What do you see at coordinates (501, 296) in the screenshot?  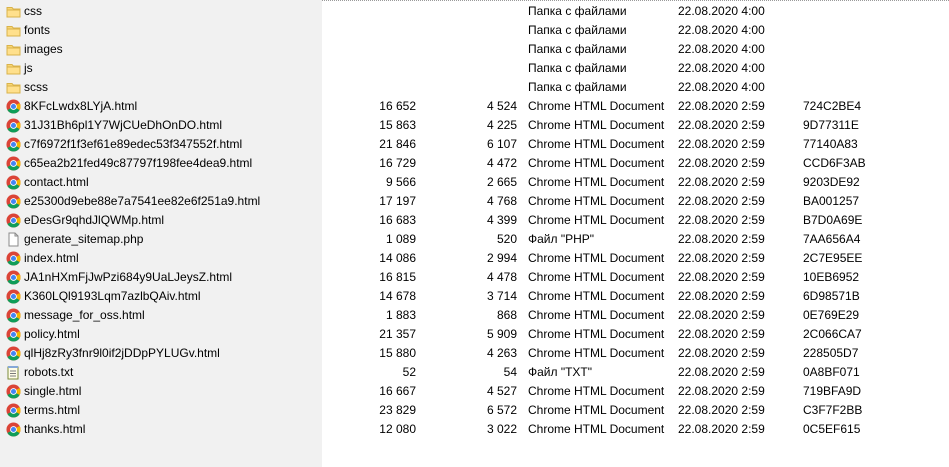 I see `file-packed-size: 3 714` at bounding box center [501, 296].